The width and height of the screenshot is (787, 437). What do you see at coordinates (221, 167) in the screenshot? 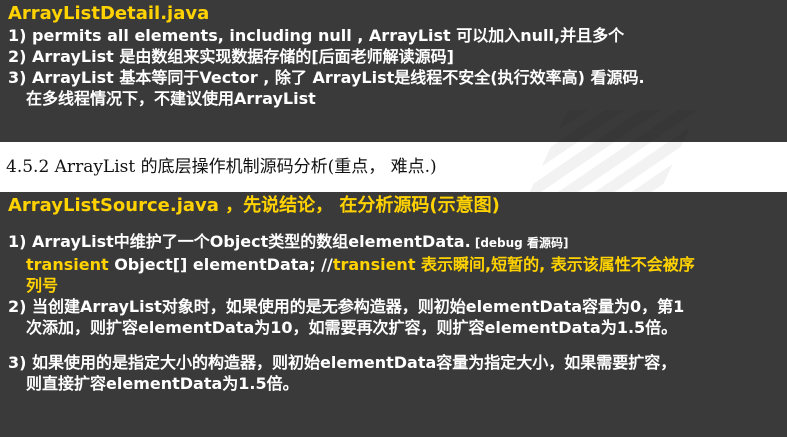
I see `section-heading: 4.5.2 ArrayList 的底层操作机制源码分析(重点， 难点.)` at bounding box center [221, 167].